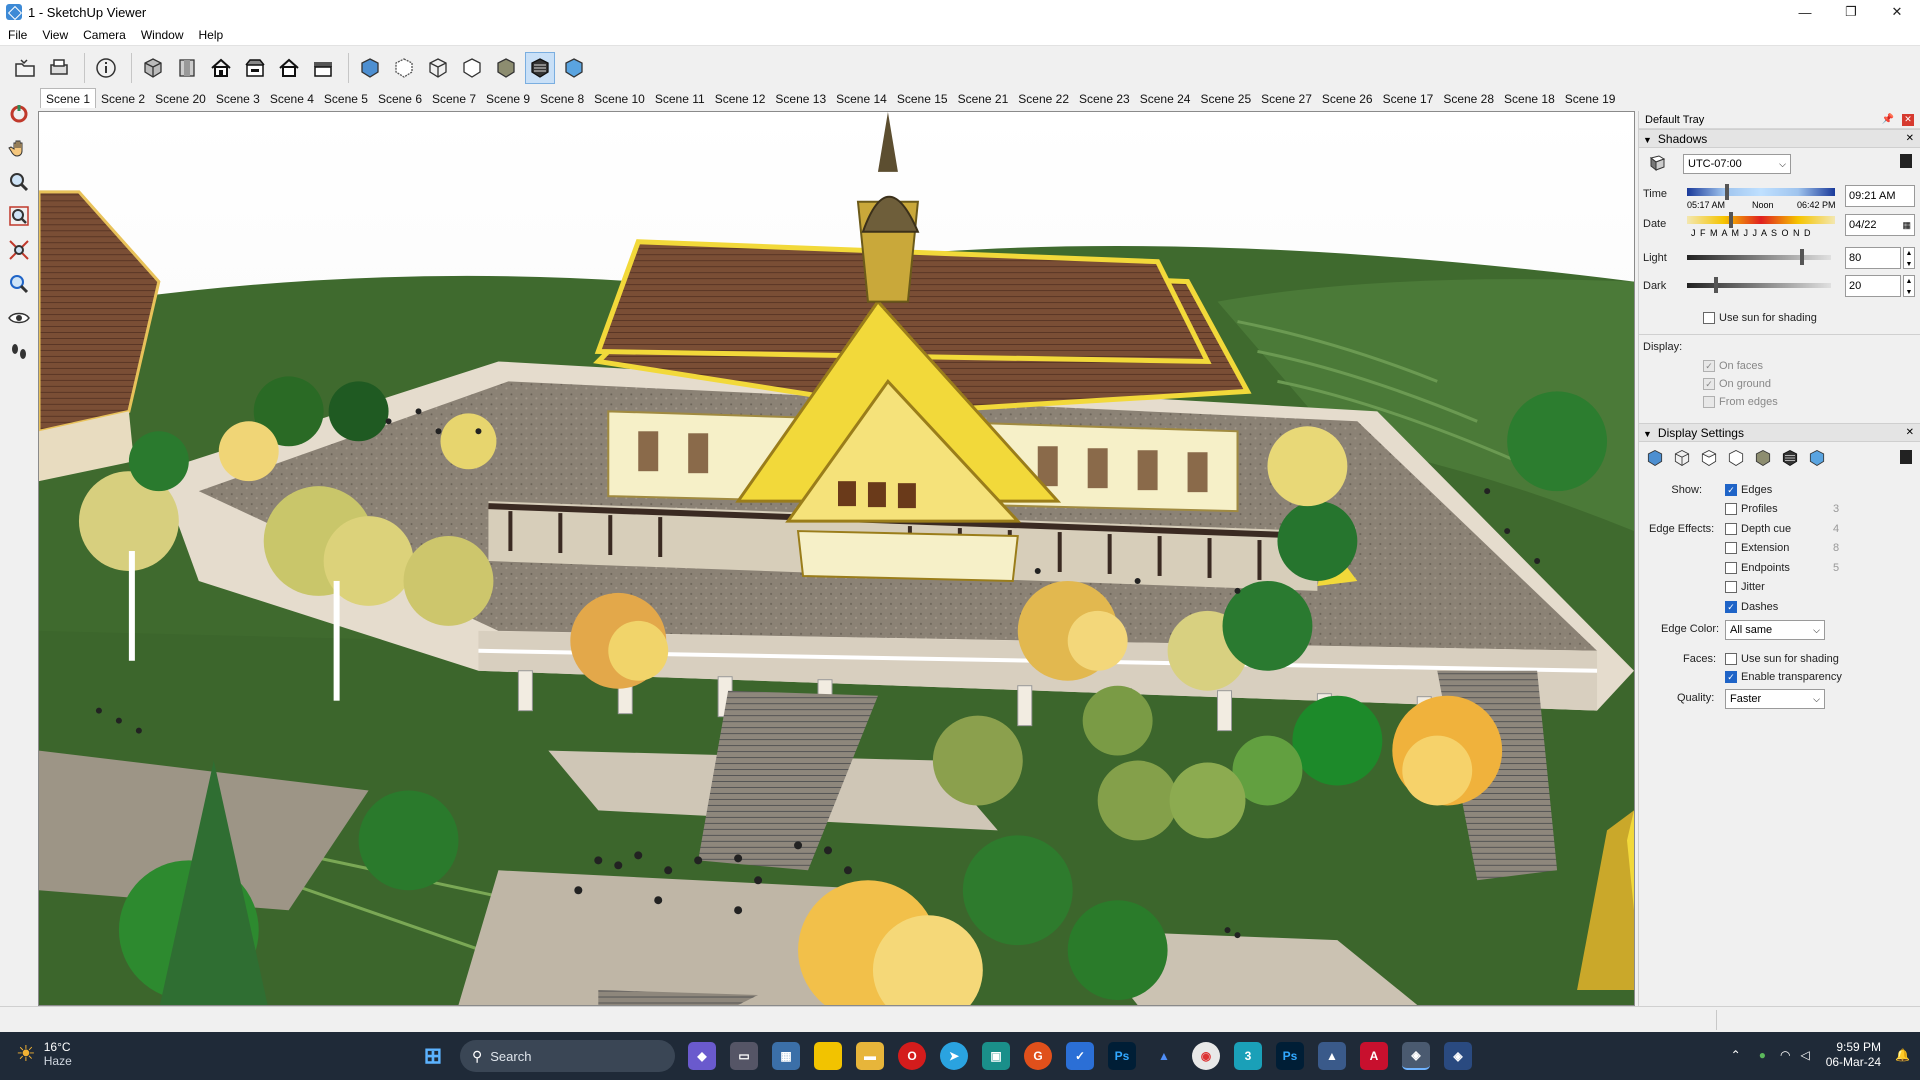 This screenshot has height=1080, width=1920. I want to click on edges-checkbox: ✓, so click(1731, 490).